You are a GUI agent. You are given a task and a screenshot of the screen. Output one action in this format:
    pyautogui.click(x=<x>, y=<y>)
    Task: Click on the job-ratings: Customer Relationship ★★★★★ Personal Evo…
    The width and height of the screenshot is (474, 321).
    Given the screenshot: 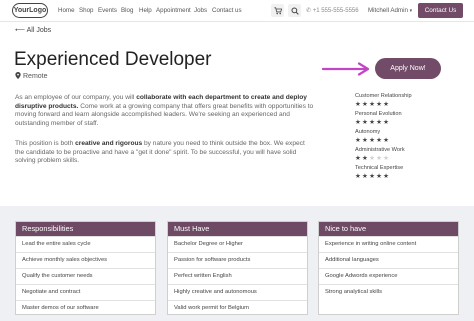 What is the action you would take?
    pyautogui.click(x=410, y=138)
    